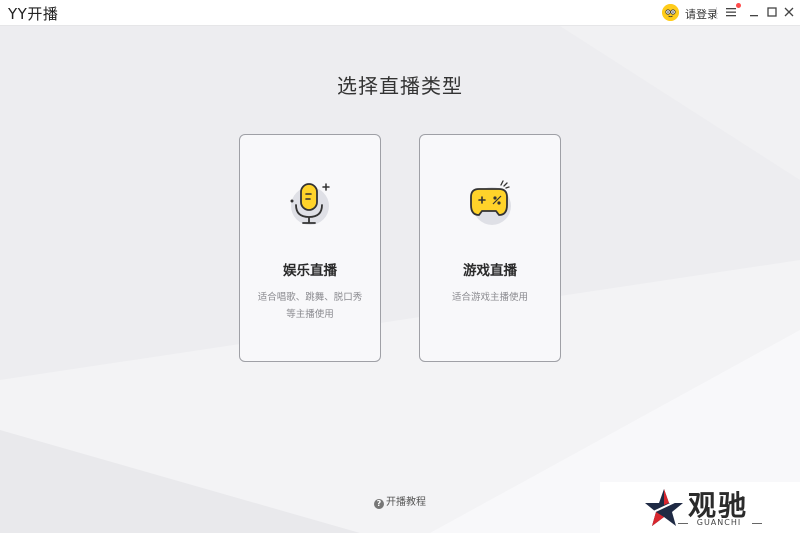 The image size is (800, 533). Describe the element at coordinates (489, 297) in the screenshot. I see `card-description: 适合游戏主播使用` at that location.